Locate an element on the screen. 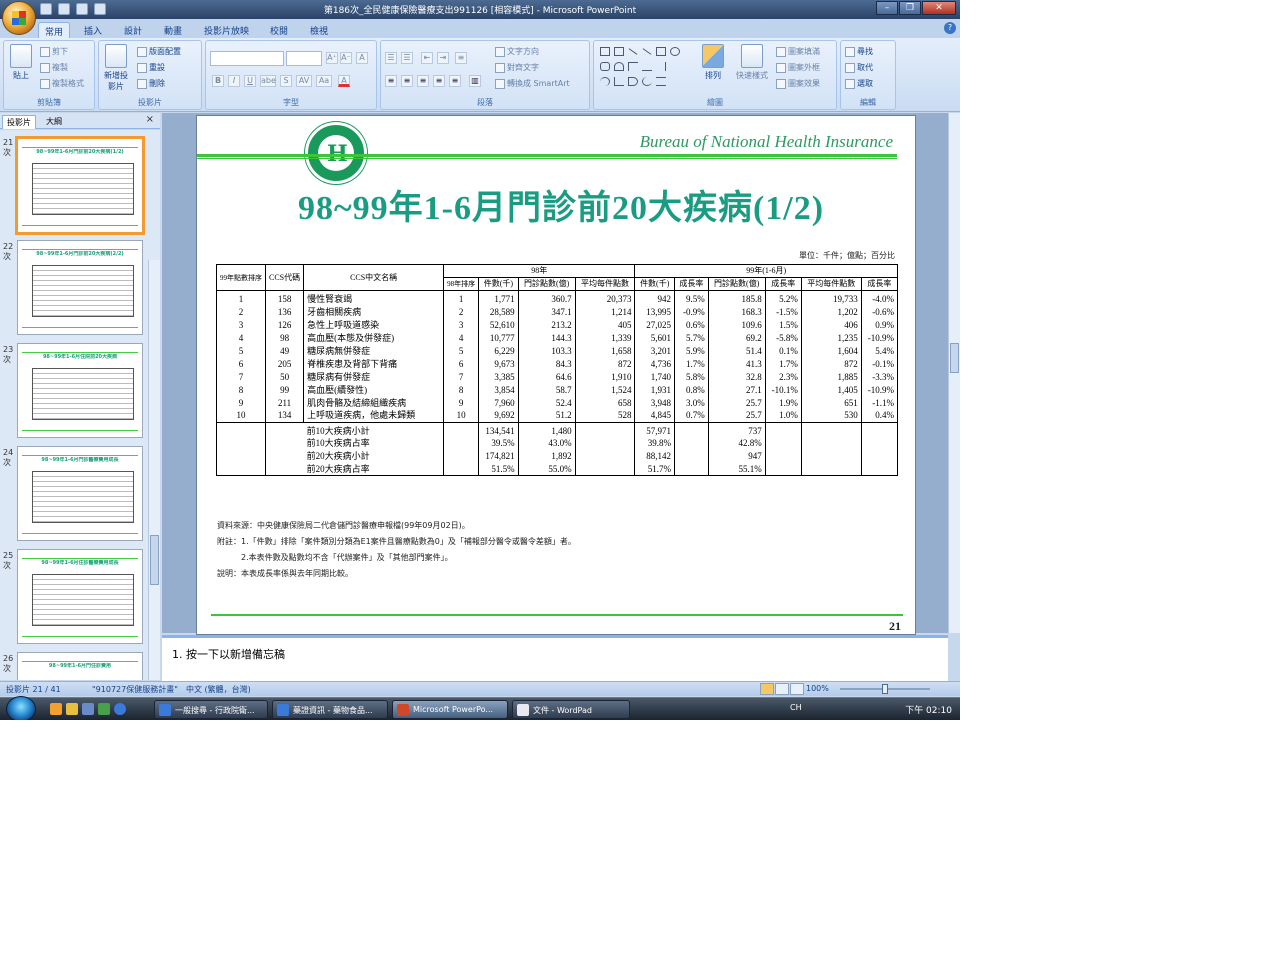  char-spacing-button: AV is located at coordinates (304, 81).